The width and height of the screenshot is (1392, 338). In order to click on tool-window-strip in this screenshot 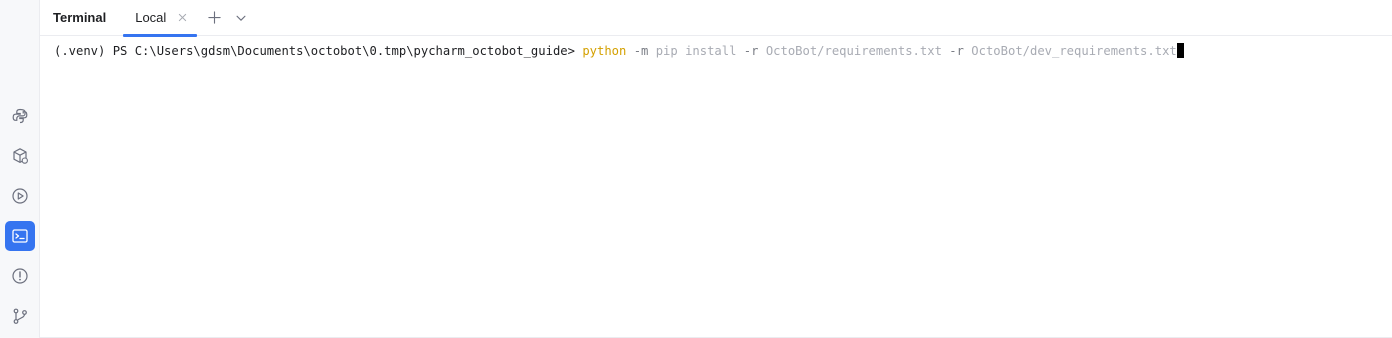, I will do `click(20, 169)`.